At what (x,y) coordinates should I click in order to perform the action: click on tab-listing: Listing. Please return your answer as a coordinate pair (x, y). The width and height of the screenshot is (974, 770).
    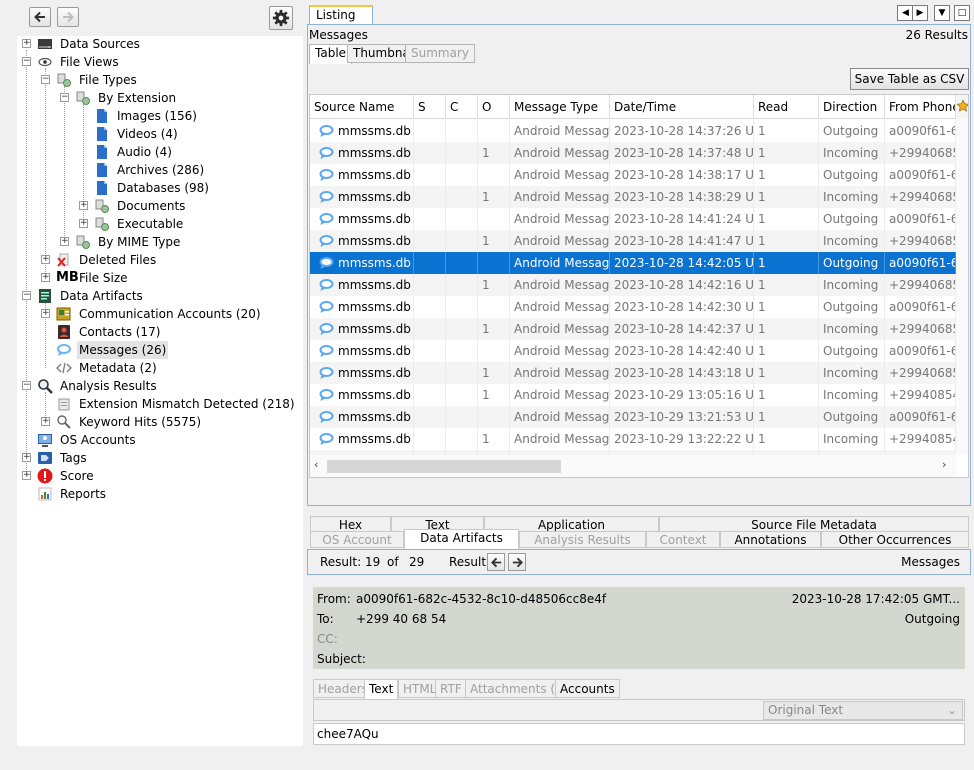
    Looking at the image, I should click on (341, 14).